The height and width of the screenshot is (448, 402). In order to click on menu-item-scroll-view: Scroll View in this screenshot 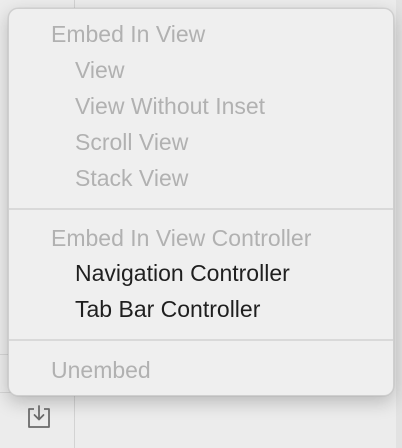, I will do `click(132, 142)`.